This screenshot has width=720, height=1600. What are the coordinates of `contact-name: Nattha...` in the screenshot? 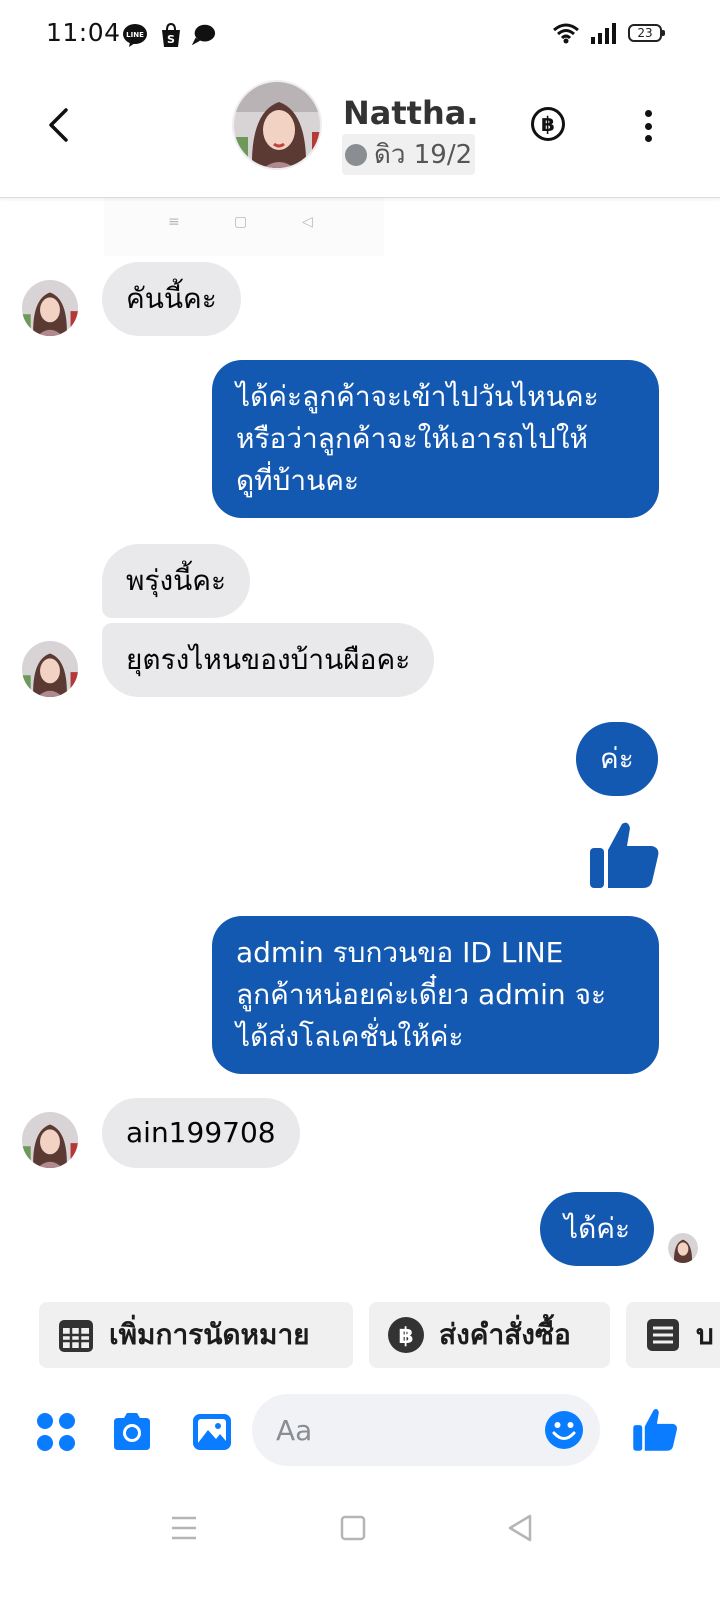 It's located at (410, 113).